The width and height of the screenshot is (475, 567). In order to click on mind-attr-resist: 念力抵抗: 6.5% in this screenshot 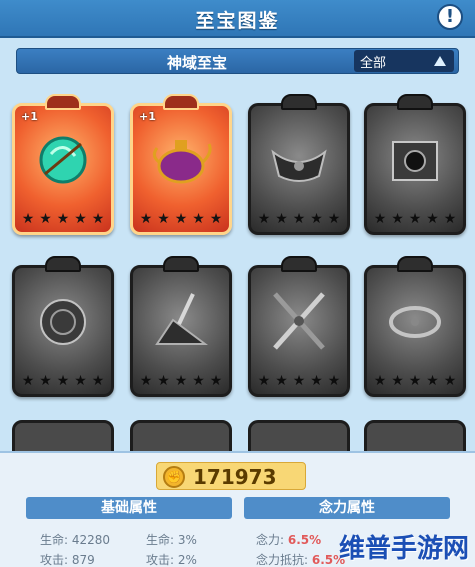, I will do `click(300, 559)`.